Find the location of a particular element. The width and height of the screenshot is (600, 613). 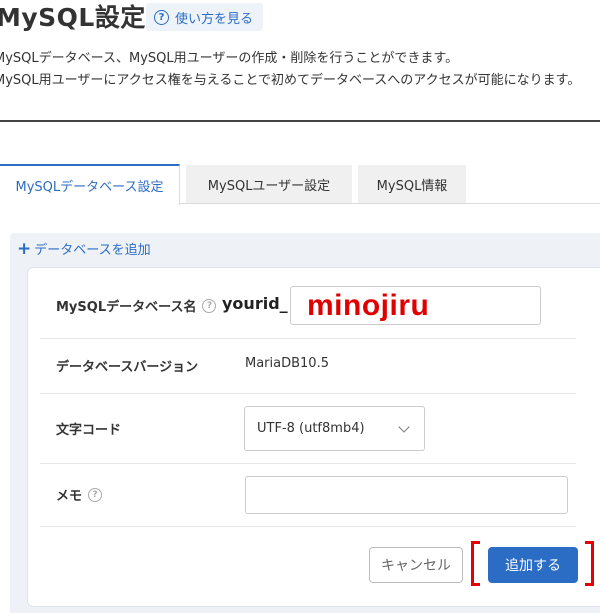

memo-label-group: メモ ? is located at coordinates (79, 494).